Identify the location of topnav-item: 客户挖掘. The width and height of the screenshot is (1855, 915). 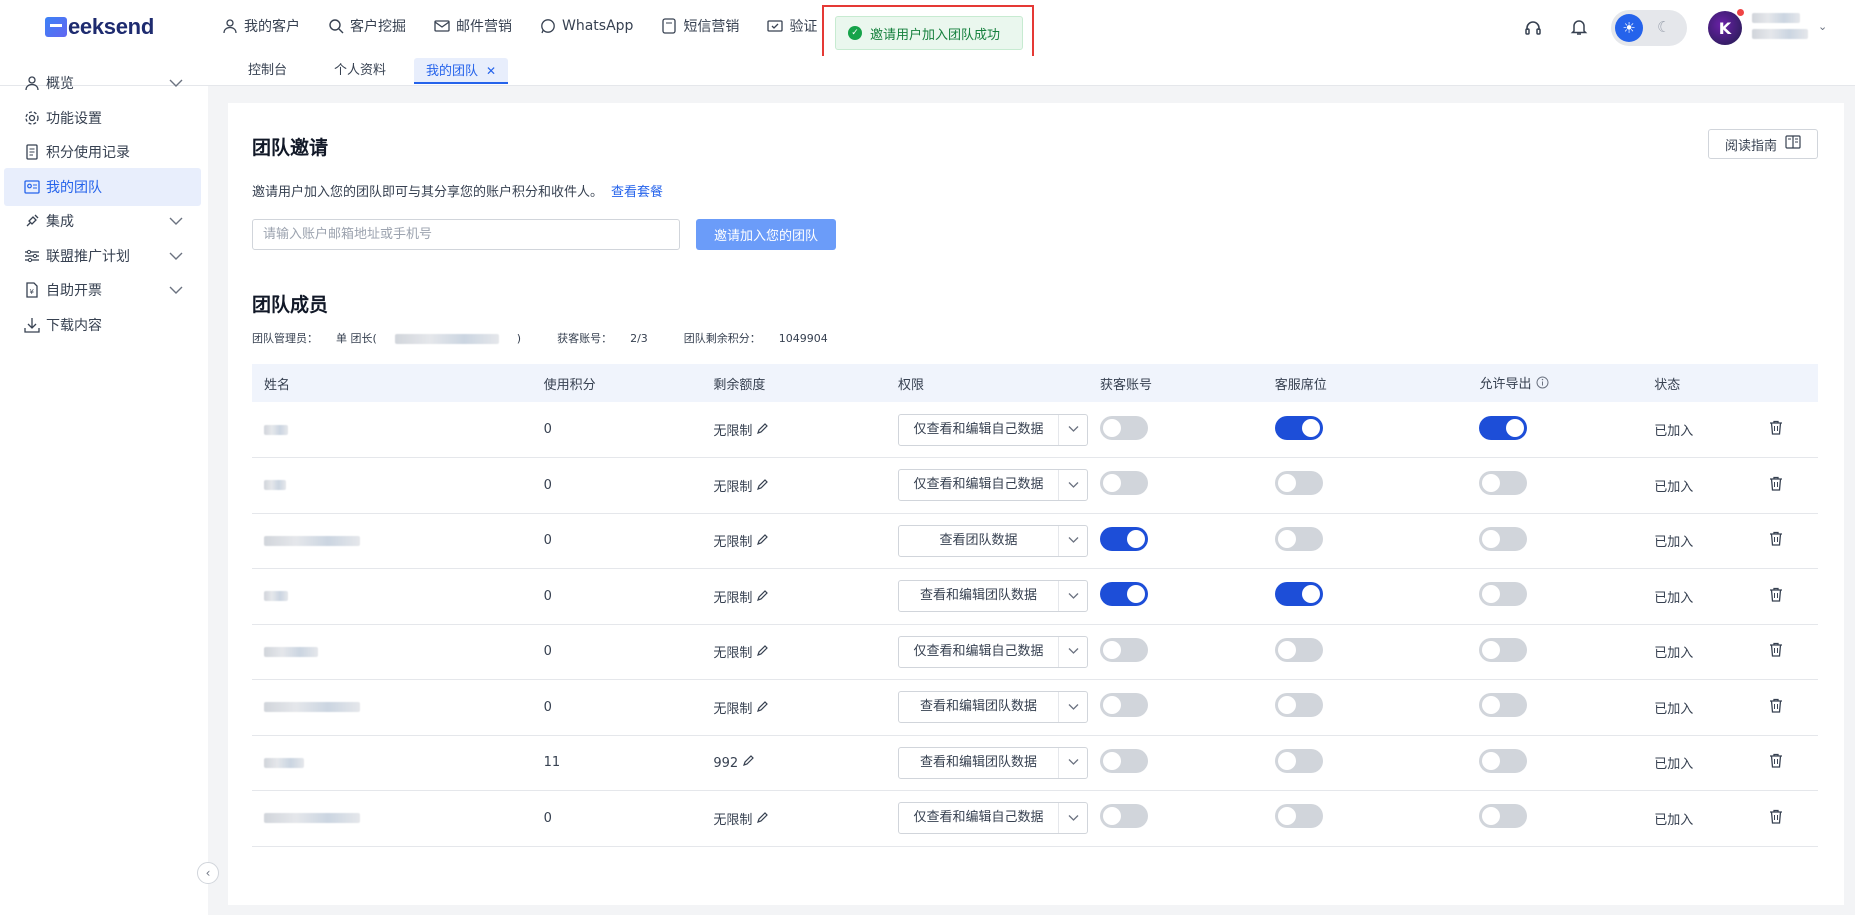
(367, 26).